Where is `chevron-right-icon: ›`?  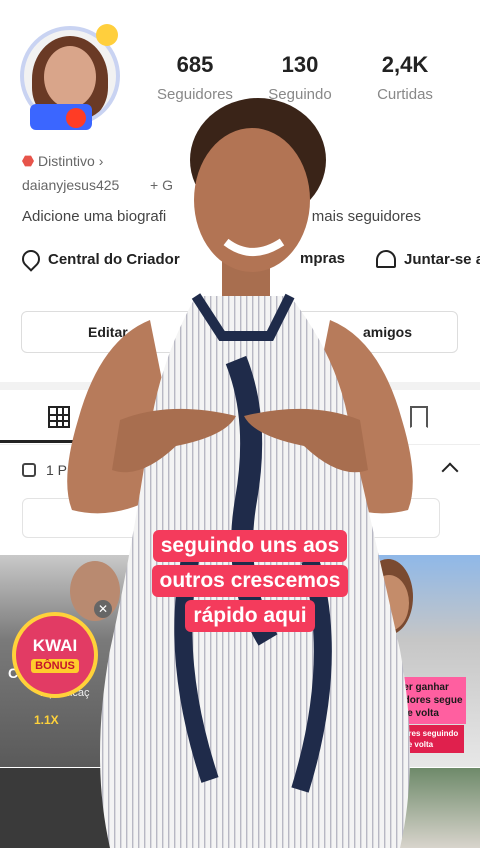
chevron-right-icon: › is located at coordinates (101, 161).